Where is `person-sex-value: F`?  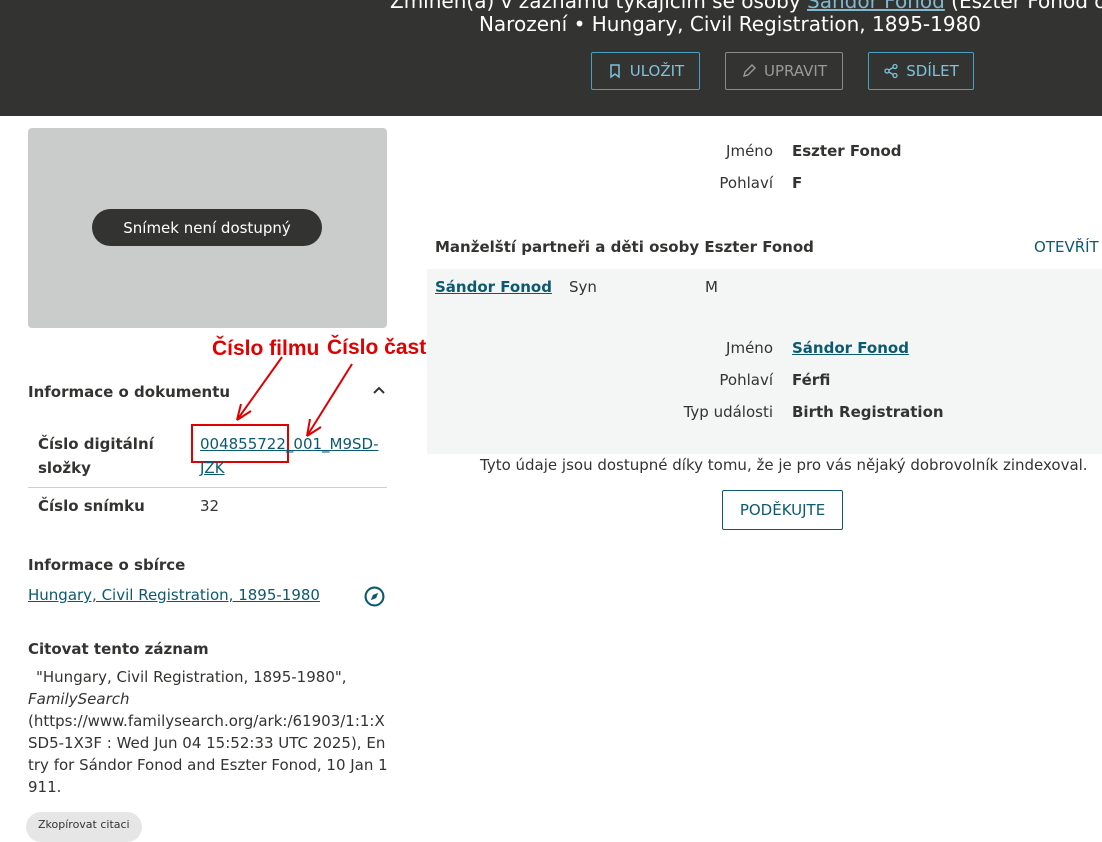
person-sex-value: F is located at coordinates (797, 183).